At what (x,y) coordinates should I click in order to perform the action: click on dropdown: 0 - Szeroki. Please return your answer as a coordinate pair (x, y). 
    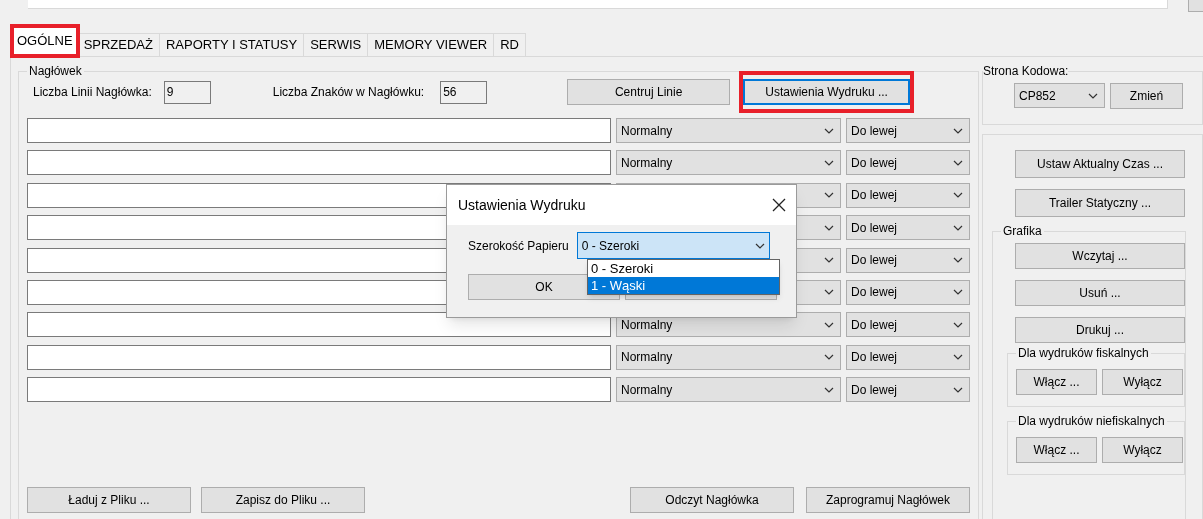
    Looking at the image, I should click on (673, 245).